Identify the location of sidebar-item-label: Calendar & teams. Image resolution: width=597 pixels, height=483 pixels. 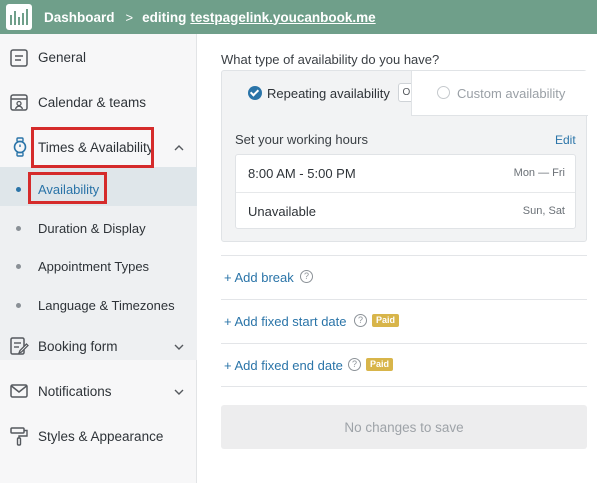
(92, 102).